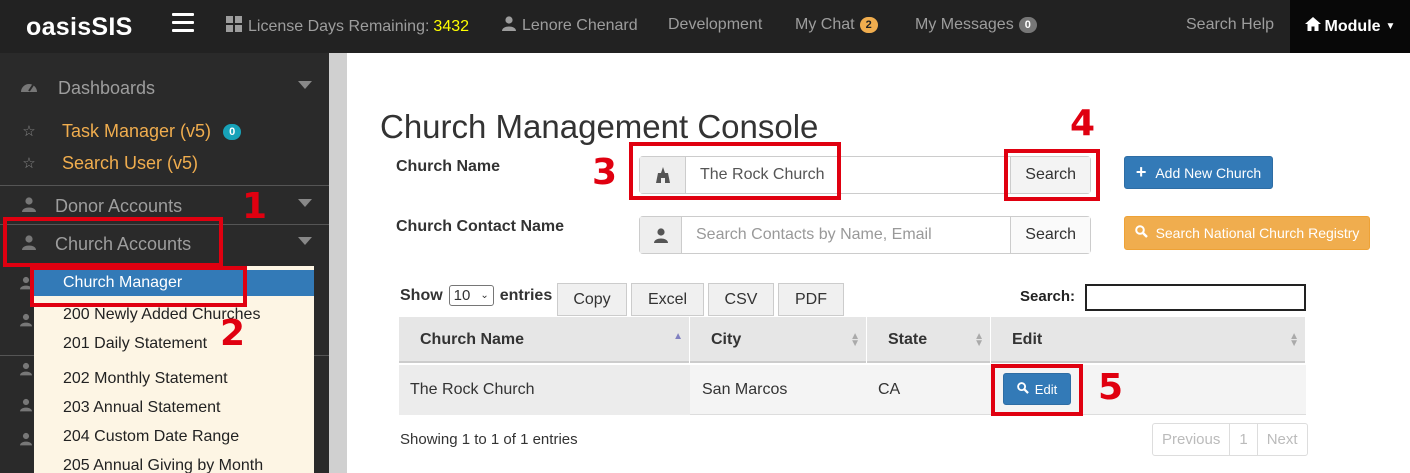  What do you see at coordinates (745, 389) in the screenshot?
I see `cell-city: San Marcos` at bounding box center [745, 389].